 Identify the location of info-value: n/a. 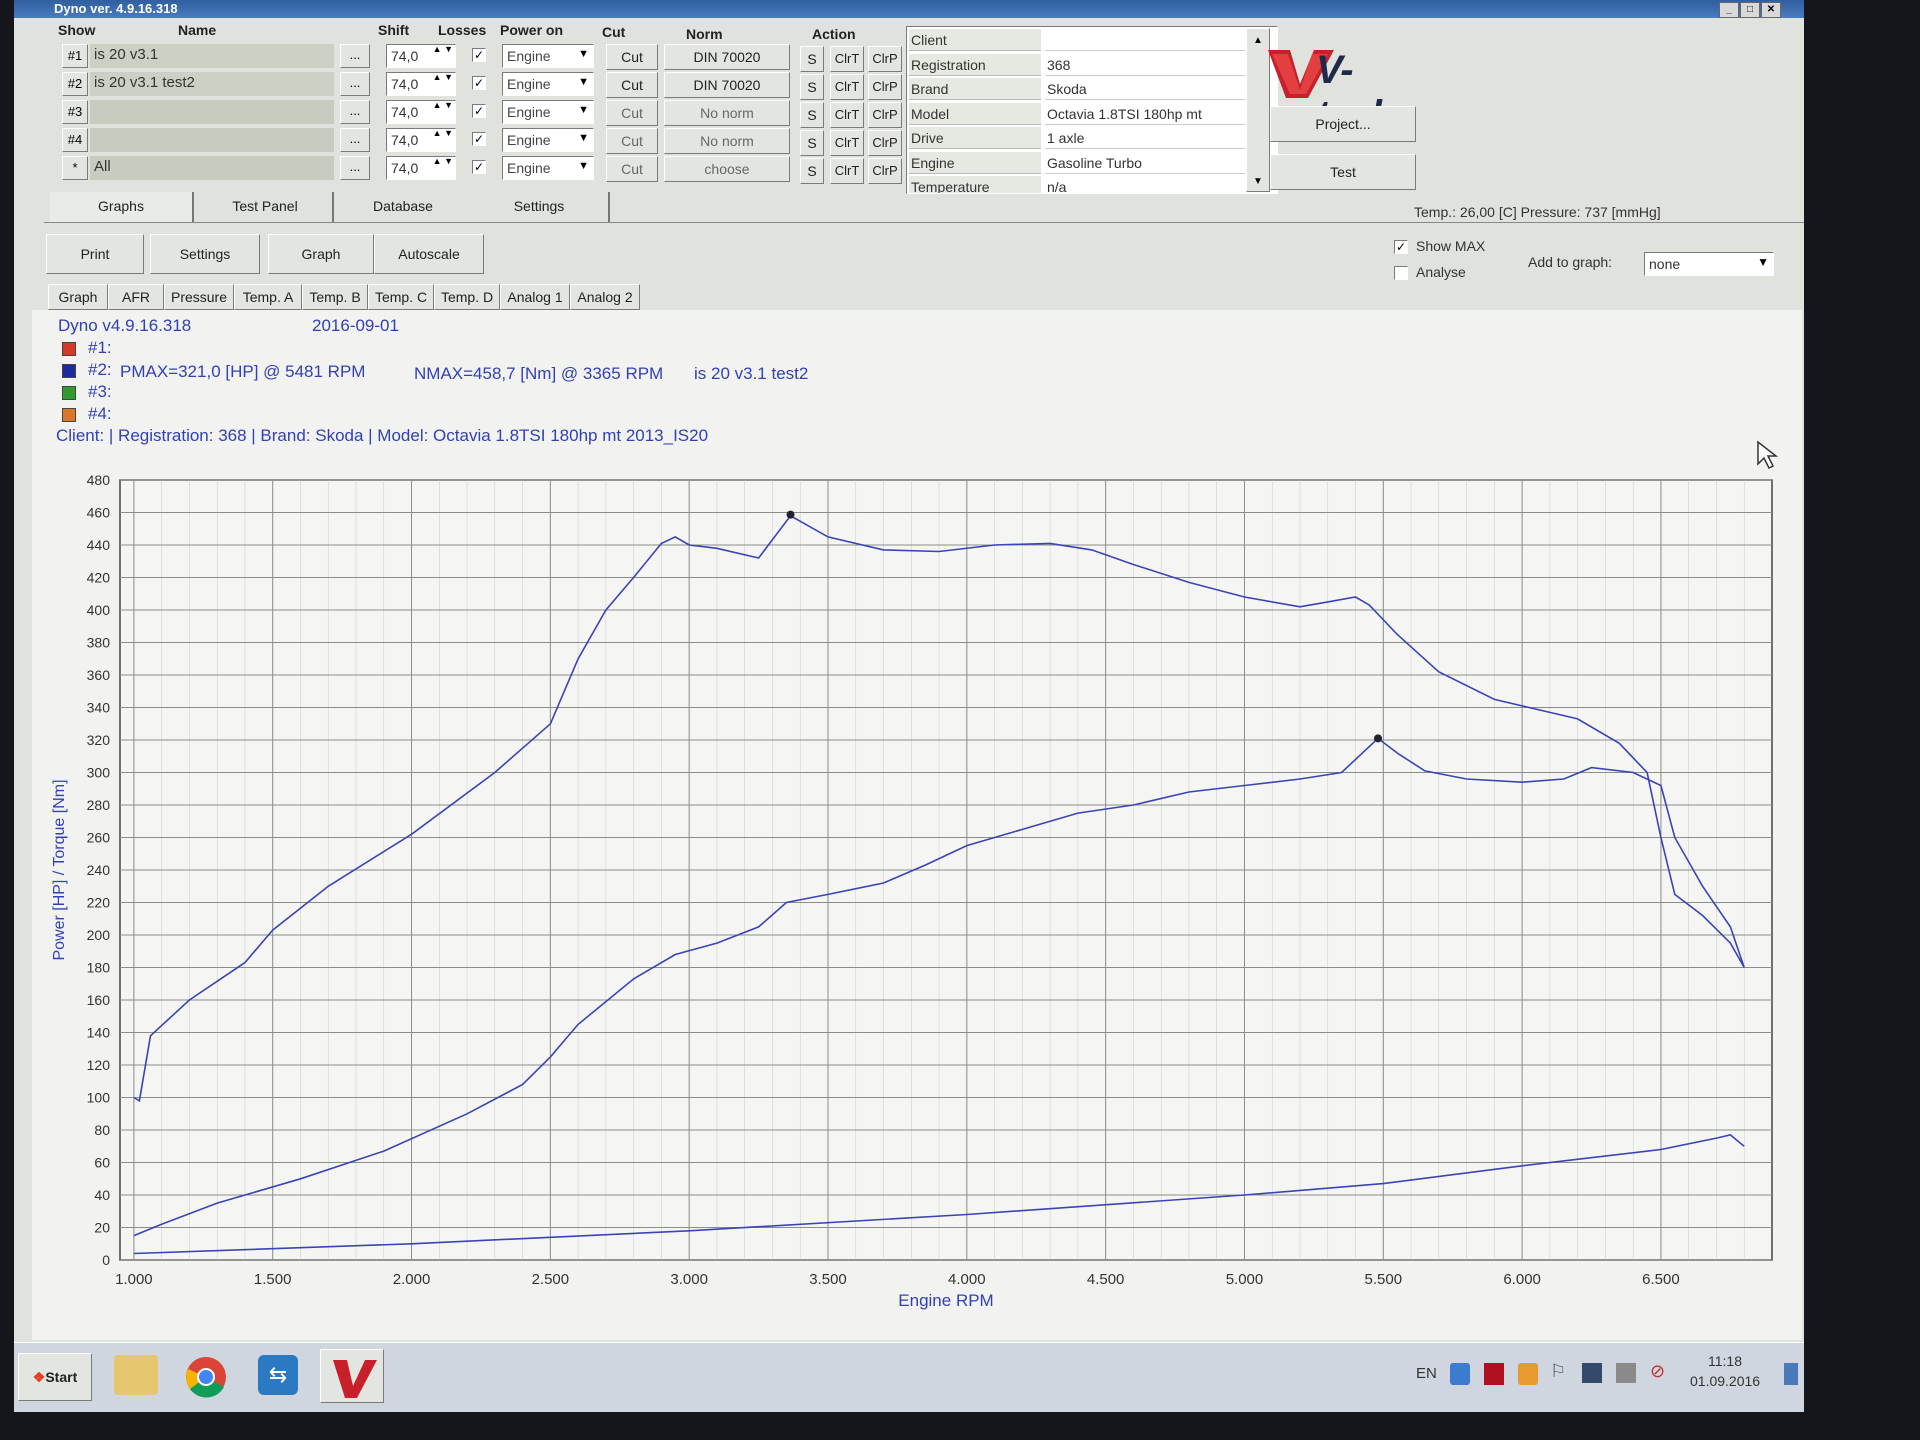
(1145, 184).